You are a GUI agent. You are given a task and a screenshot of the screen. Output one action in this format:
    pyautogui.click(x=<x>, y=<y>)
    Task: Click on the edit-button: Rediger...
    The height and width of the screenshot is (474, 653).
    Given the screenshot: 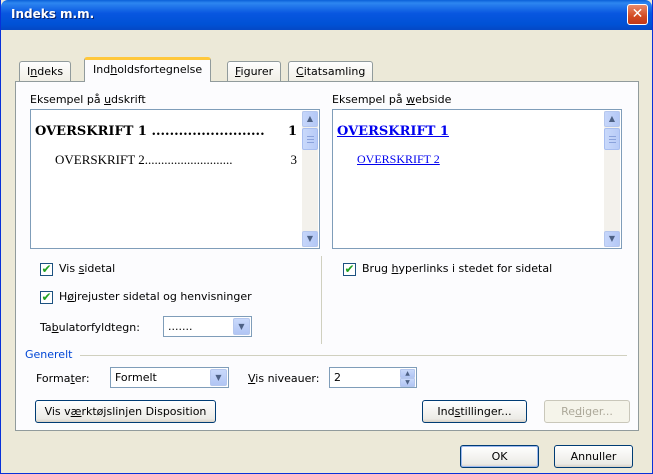 What is the action you would take?
    pyautogui.click(x=587, y=411)
    